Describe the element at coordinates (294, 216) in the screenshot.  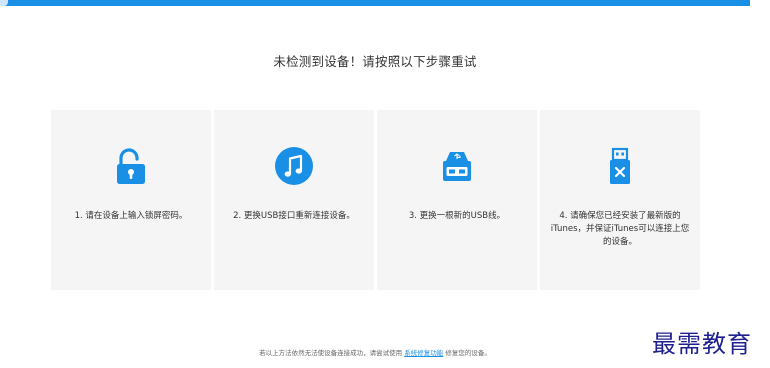
I see `step-text: 2. 更换USB接口重新连接设备。` at that location.